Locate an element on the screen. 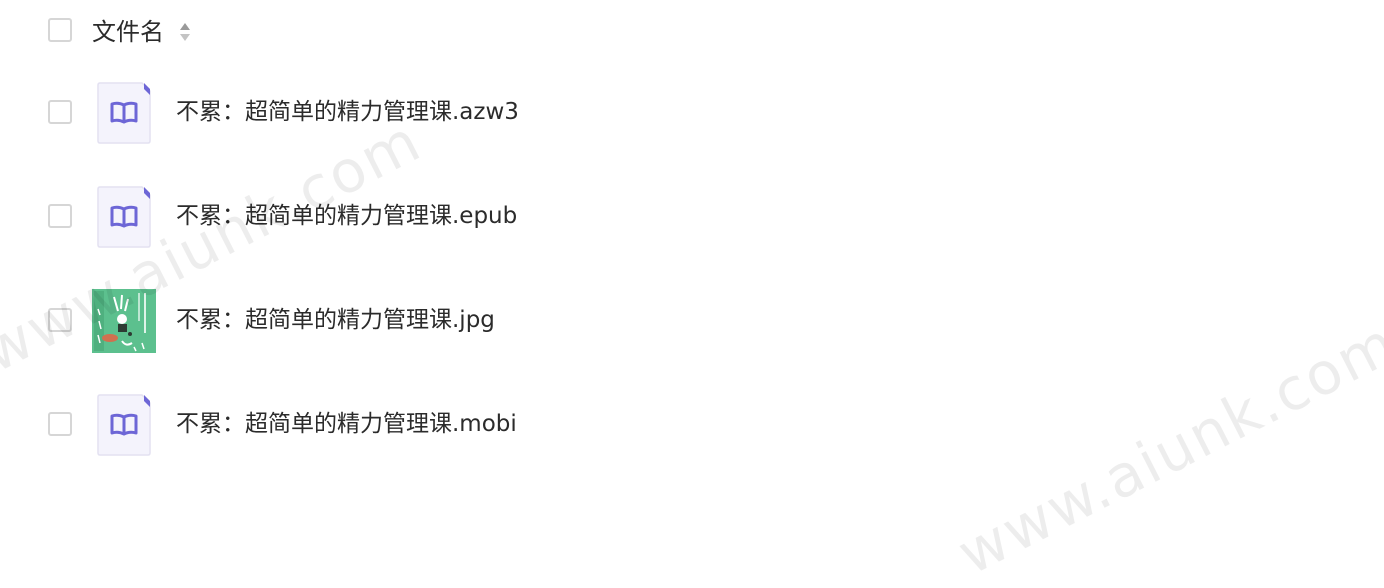 The image size is (1384, 588). image-thumbnail is located at coordinates (124, 321).